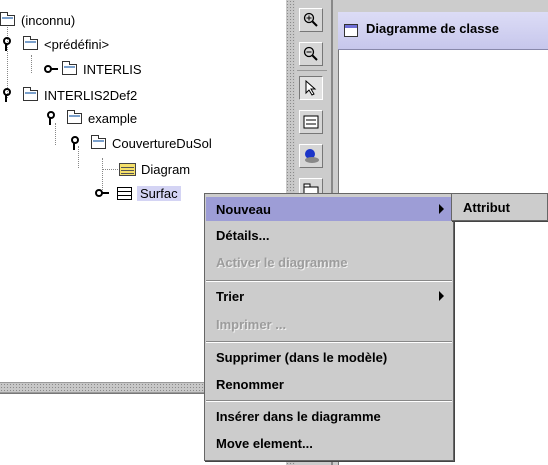  Describe the element at coordinates (302, 357) in the screenshot. I see `menu-item-label: Supprimer (dans le modèle)` at that location.